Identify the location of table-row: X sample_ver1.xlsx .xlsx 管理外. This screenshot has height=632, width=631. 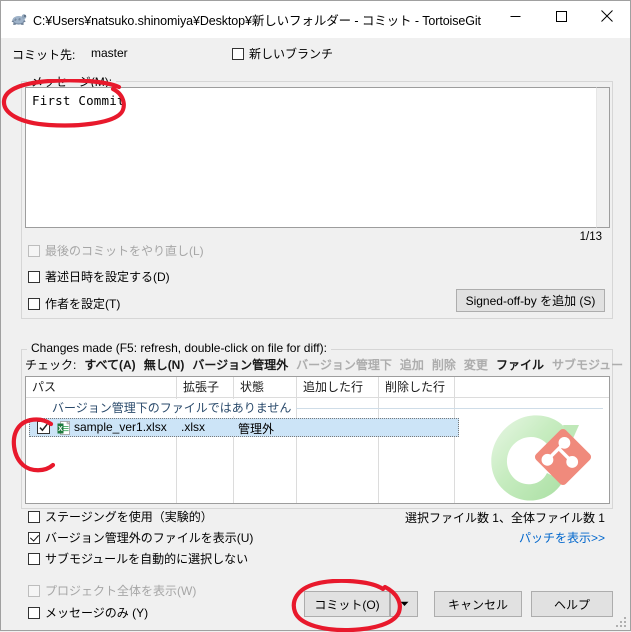
(244, 427).